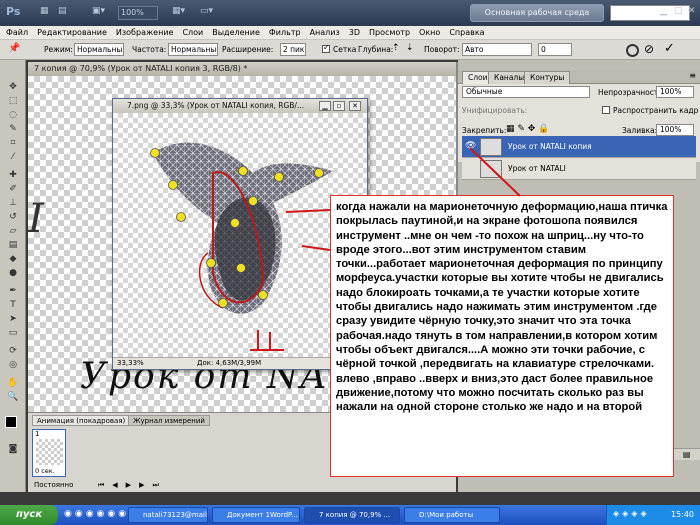 Image resolution: width=700 pixels, height=525 pixels. What do you see at coordinates (29, 515) in the screenshot?
I see `start-button: пуск` at bounding box center [29, 515].